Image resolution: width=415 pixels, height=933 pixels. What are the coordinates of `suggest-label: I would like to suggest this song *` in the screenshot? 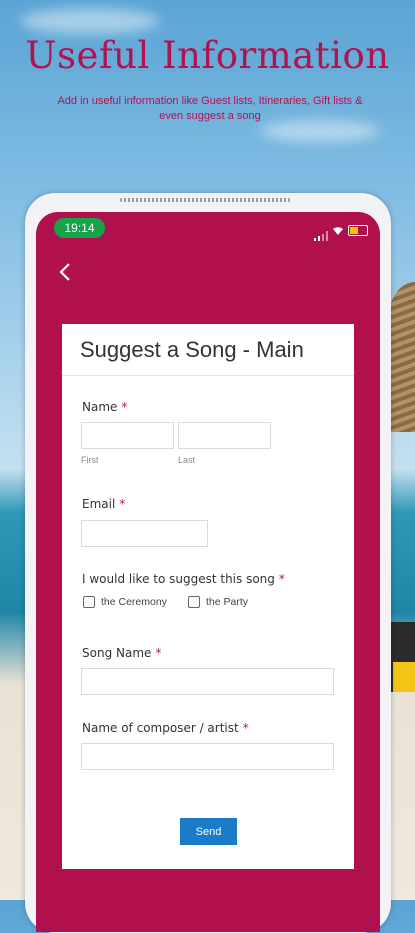 It's located at (183, 579).